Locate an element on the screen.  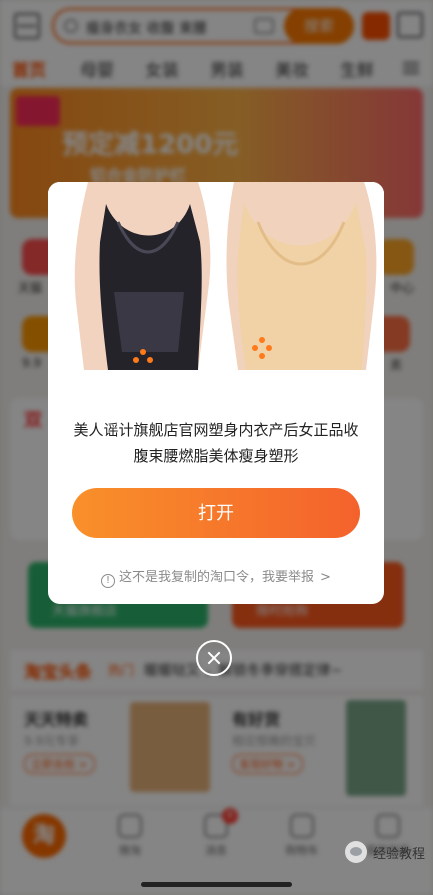
close-icon is located at coordinates (214, 658).